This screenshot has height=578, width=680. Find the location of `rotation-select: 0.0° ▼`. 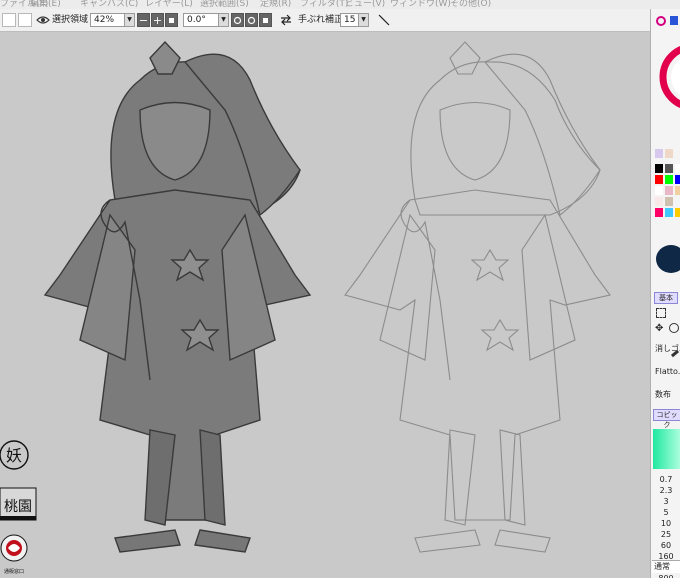

rotation-select: 0.0° ▼ is located at coordinates (206, 20).